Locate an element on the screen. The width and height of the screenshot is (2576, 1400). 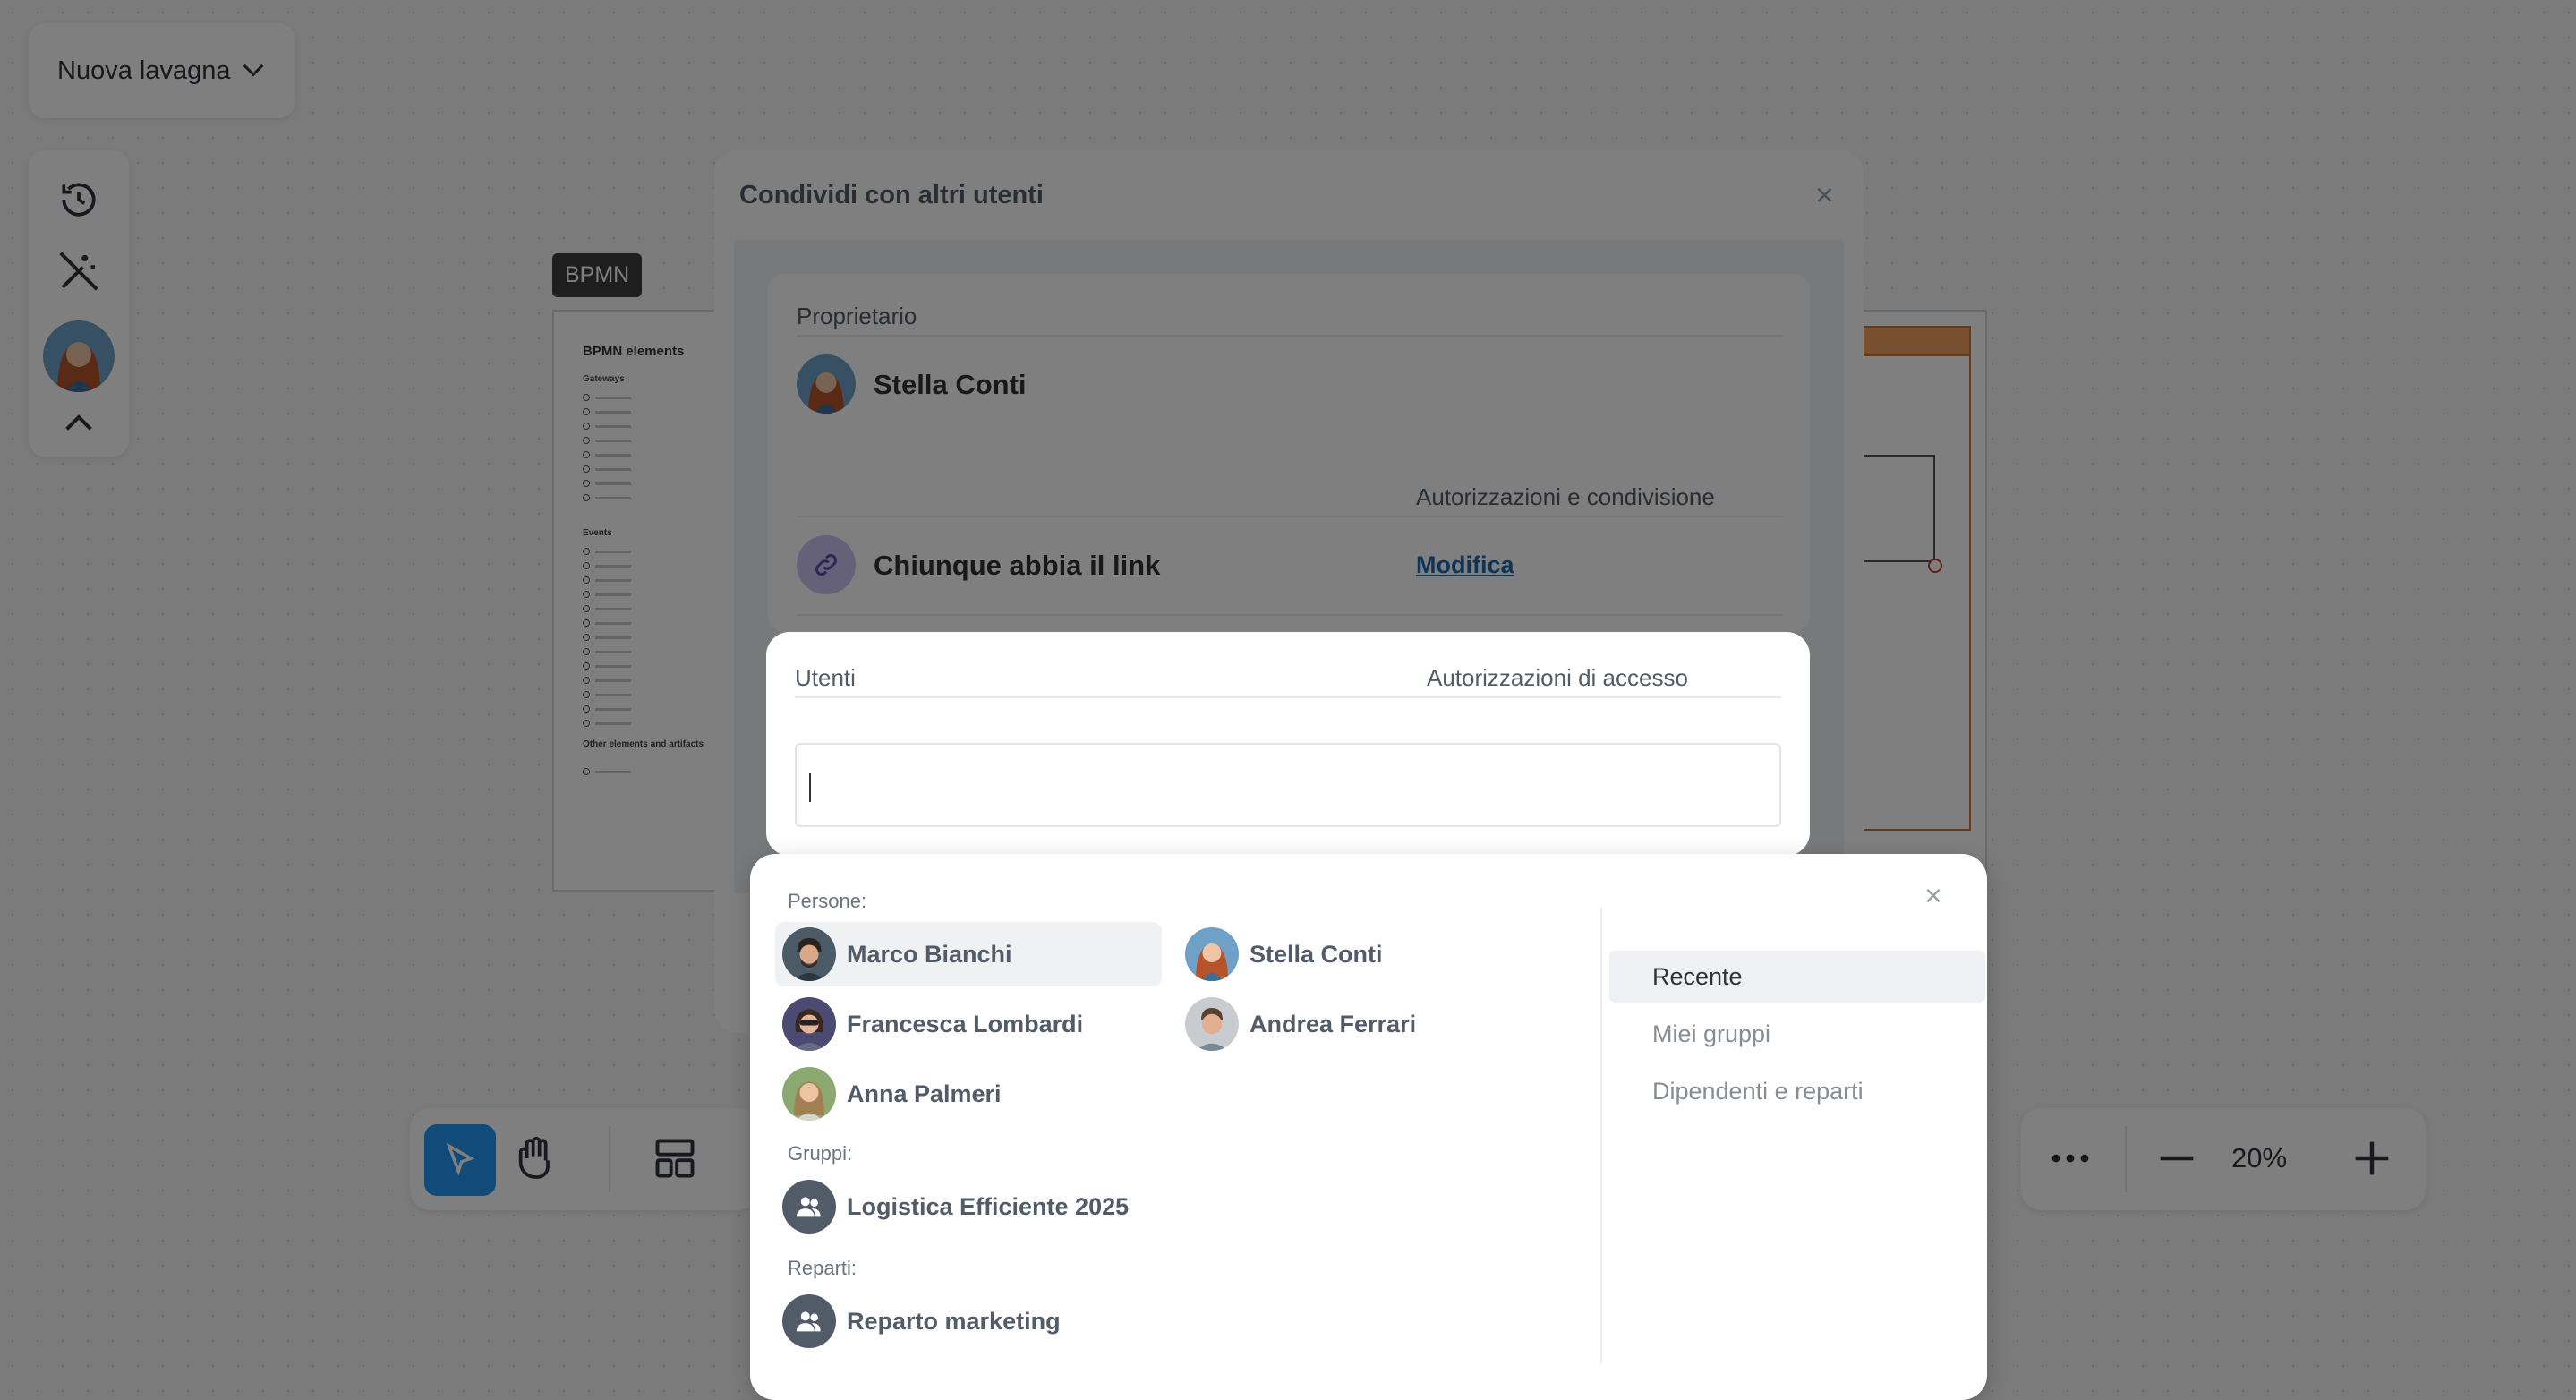
groups-label: Gruppi: is located at coordinates (820, 1153).